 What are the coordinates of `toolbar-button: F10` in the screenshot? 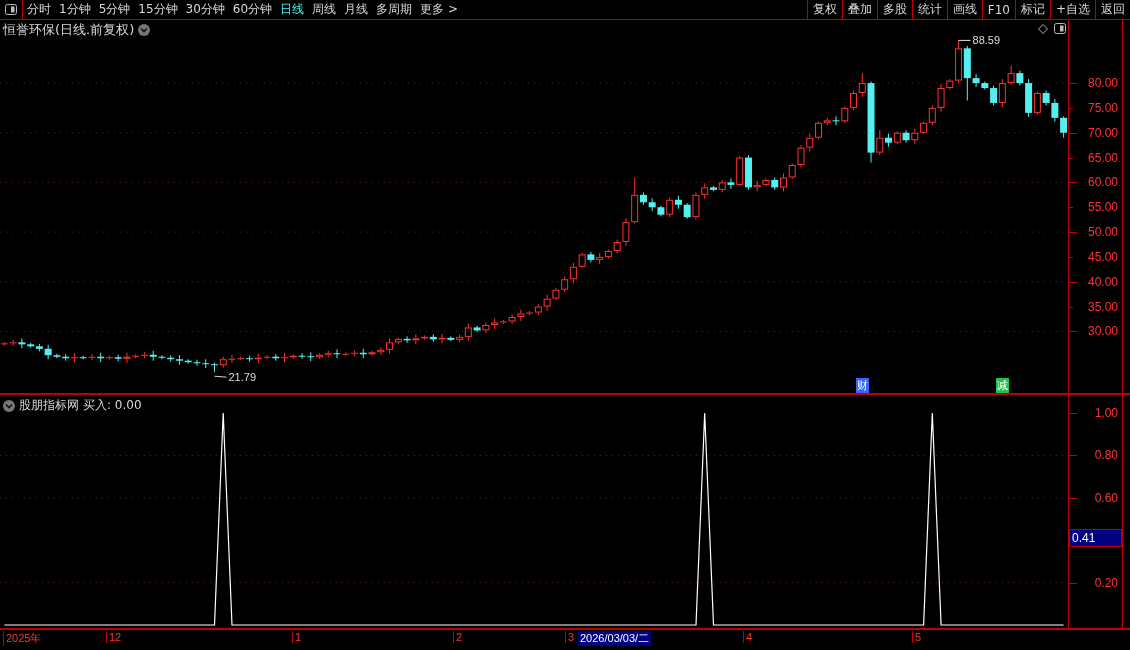 It's located at (998, 9).